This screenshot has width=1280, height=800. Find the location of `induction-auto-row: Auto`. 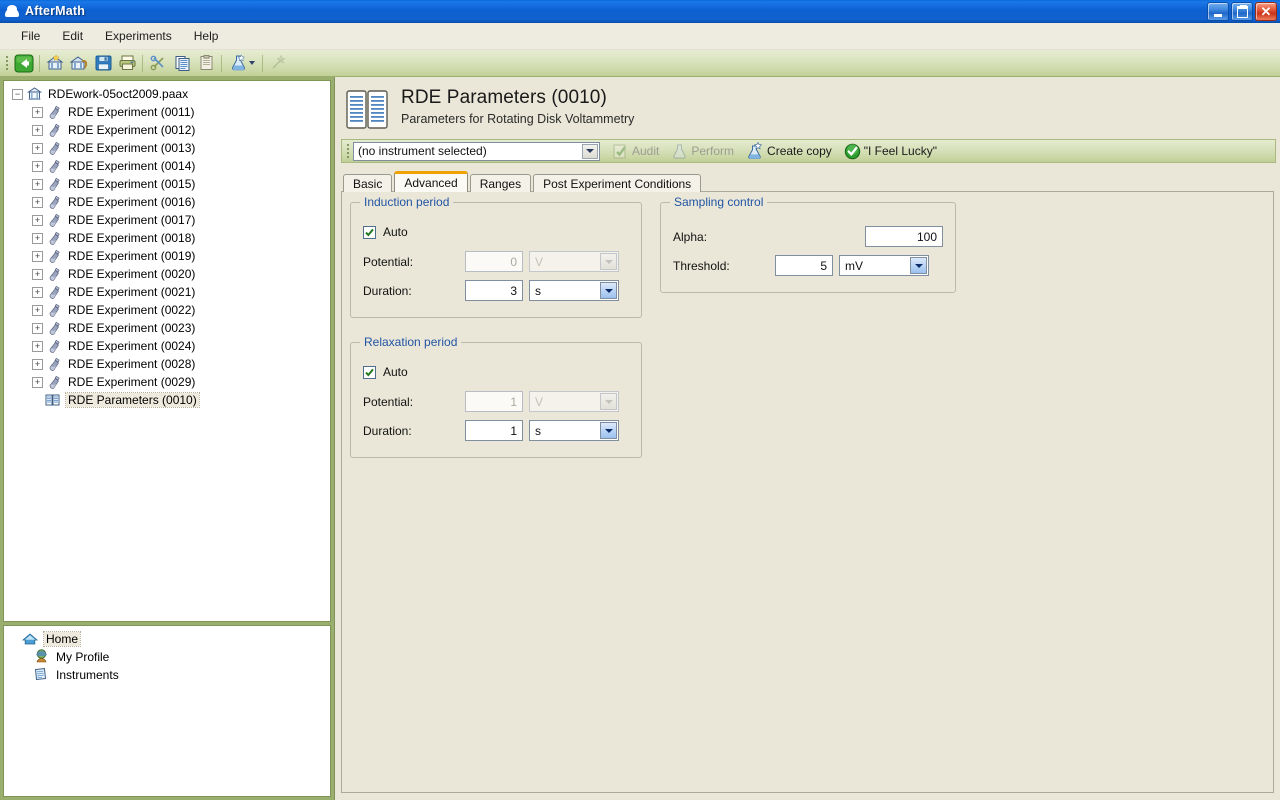

induction-auto-row: Auto is located at coordinates (496, 232).